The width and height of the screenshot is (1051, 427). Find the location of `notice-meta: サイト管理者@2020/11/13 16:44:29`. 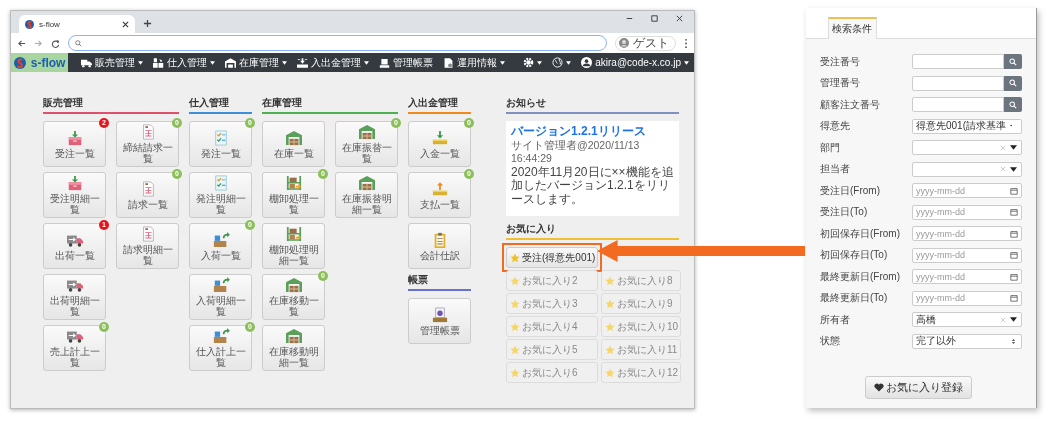

notice-meta: サイト管理者@2020/11/13 16:44:29 is located at coordinates (576, 152).